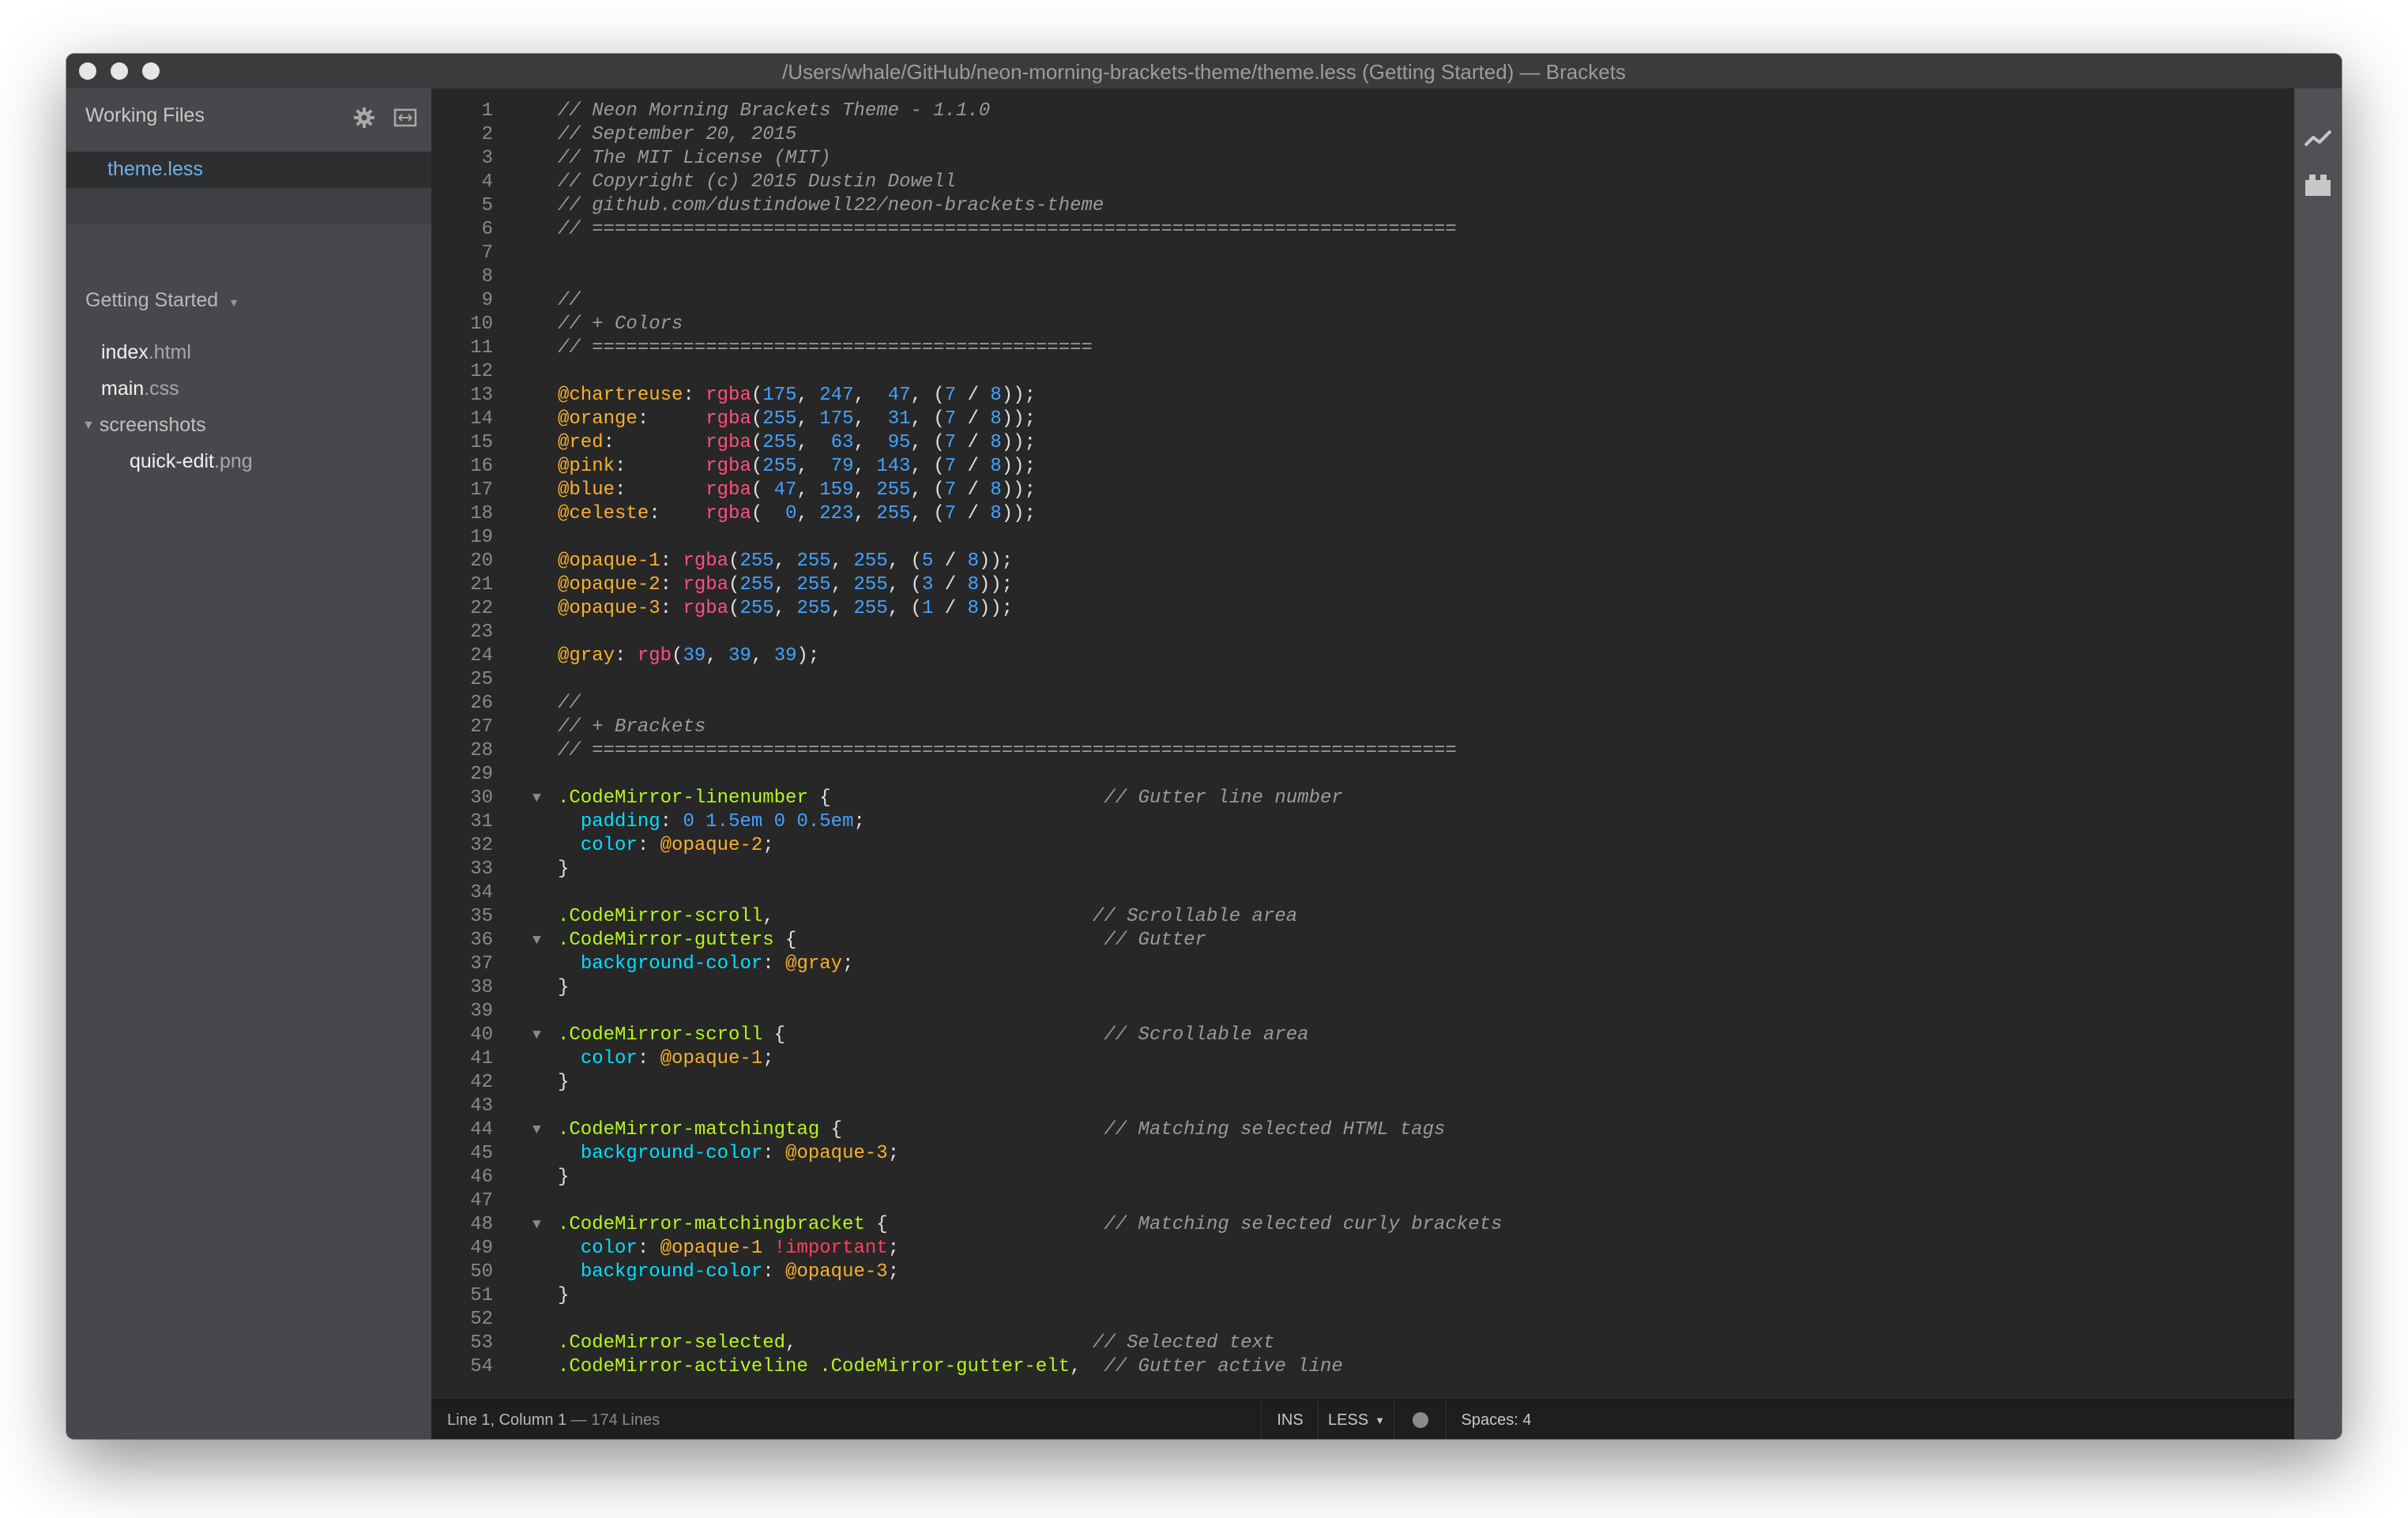 This screenshot has width=2408, height=1518. Describe the element at coordinates (144, 425) in the screenshot. I see `folder-tree-item: ▼ screenshots` at that location.